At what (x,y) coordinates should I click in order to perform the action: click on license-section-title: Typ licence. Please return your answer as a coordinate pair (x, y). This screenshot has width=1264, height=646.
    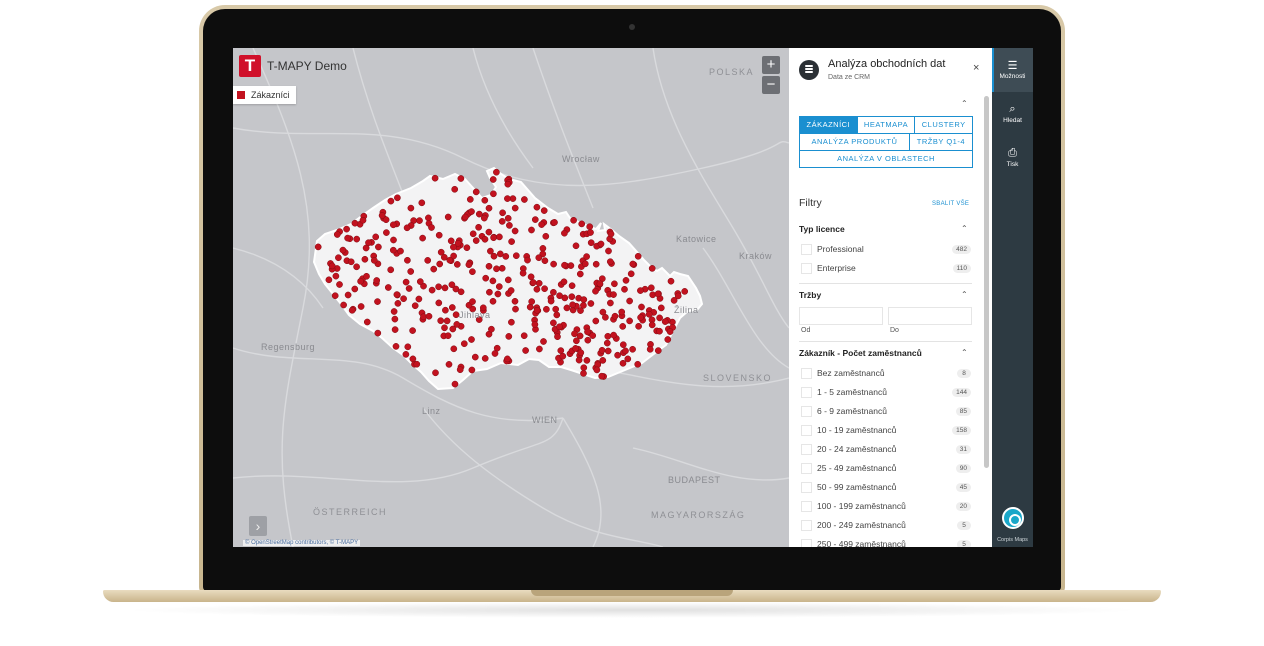
    Looking at the image, I should click on (822, 229).